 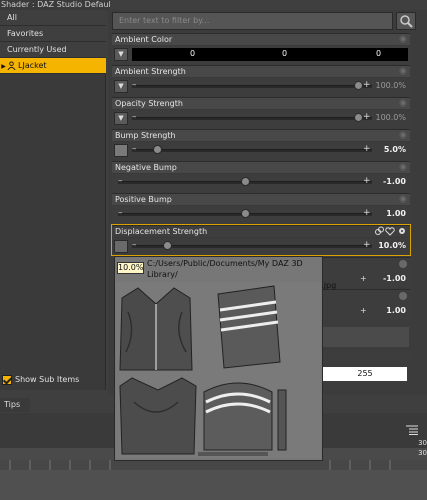 I want to click on search-button, so click(x=406, y=21).